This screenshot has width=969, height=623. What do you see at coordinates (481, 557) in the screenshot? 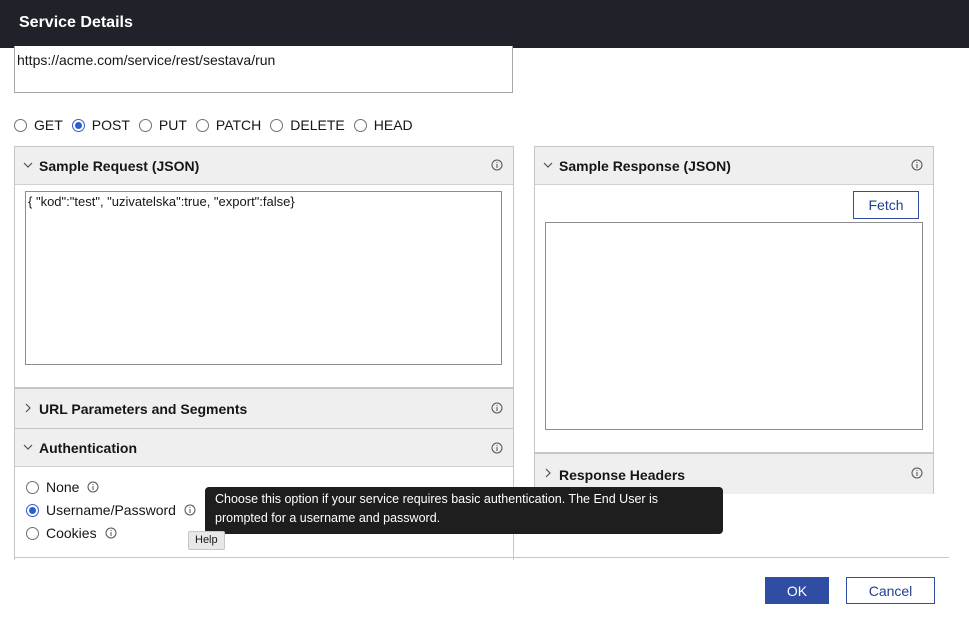
I see `footer-divider` at bounding box center [481, 557].